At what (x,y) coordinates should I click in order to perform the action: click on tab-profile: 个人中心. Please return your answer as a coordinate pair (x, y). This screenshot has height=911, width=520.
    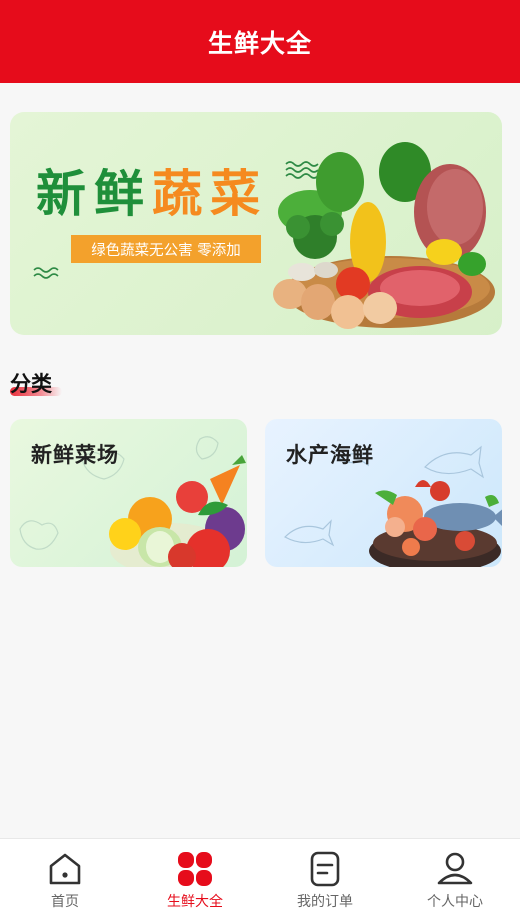
    Looking at the image, I should click on (455, 875).